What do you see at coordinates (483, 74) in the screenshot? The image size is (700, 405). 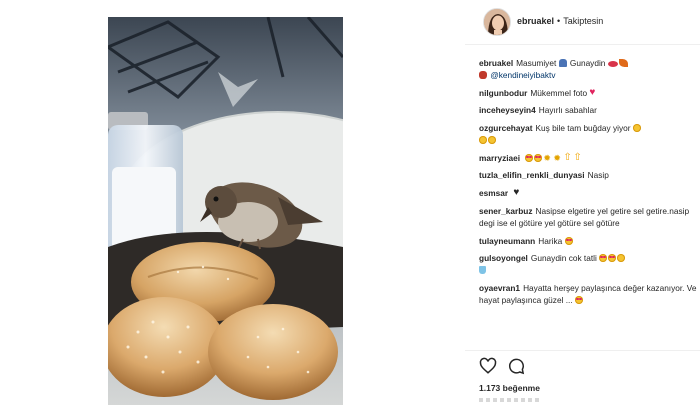 I see `flower-emoji-icon` at bounding box center [483, 74].